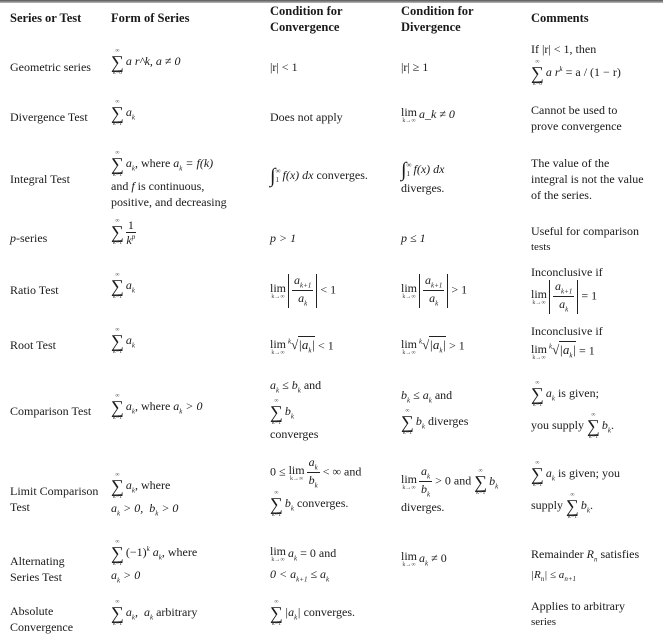  Describe the element at coordinates (567, 342) in the screenshot. I see `row-root-comment: Inconclusive if lim k→∞ k√|ak| = 1` at that location.